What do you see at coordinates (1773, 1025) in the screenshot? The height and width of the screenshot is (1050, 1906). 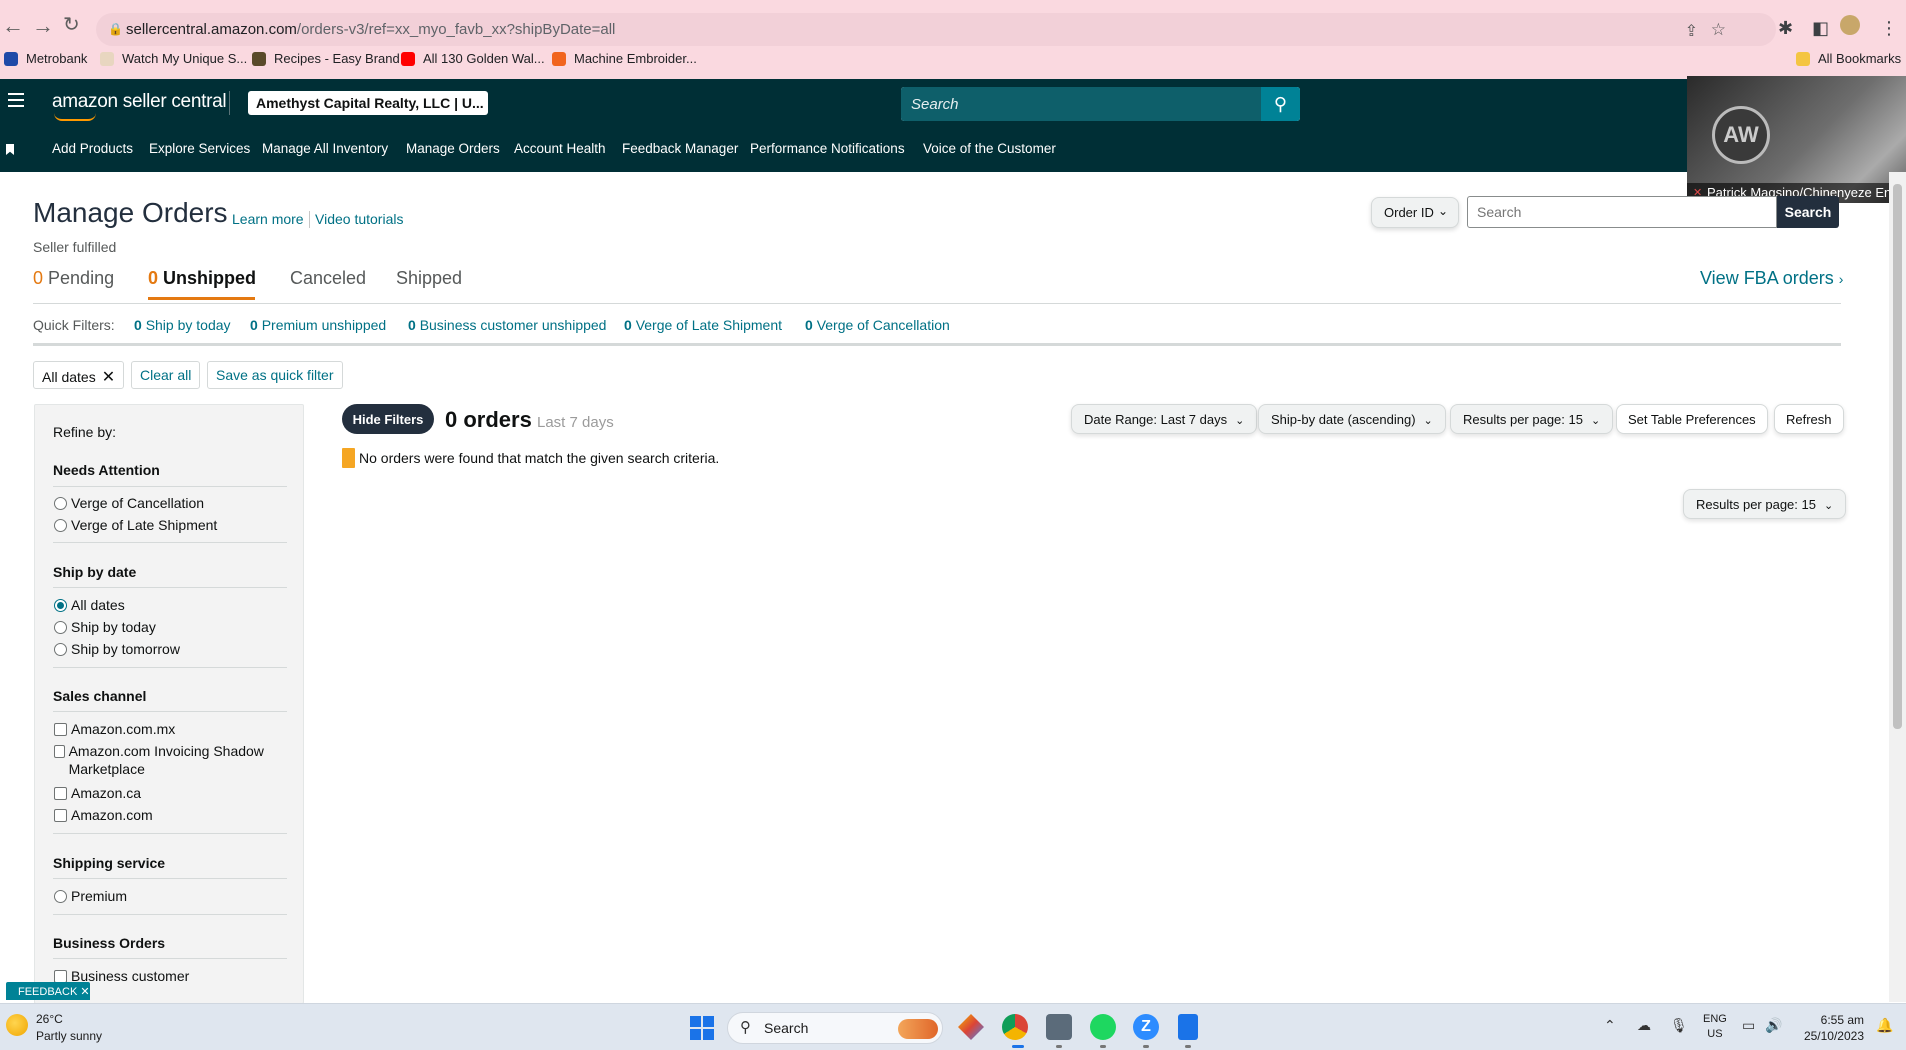 I see `volume-icon: 🔊` at bounding box center [1773, 1025].